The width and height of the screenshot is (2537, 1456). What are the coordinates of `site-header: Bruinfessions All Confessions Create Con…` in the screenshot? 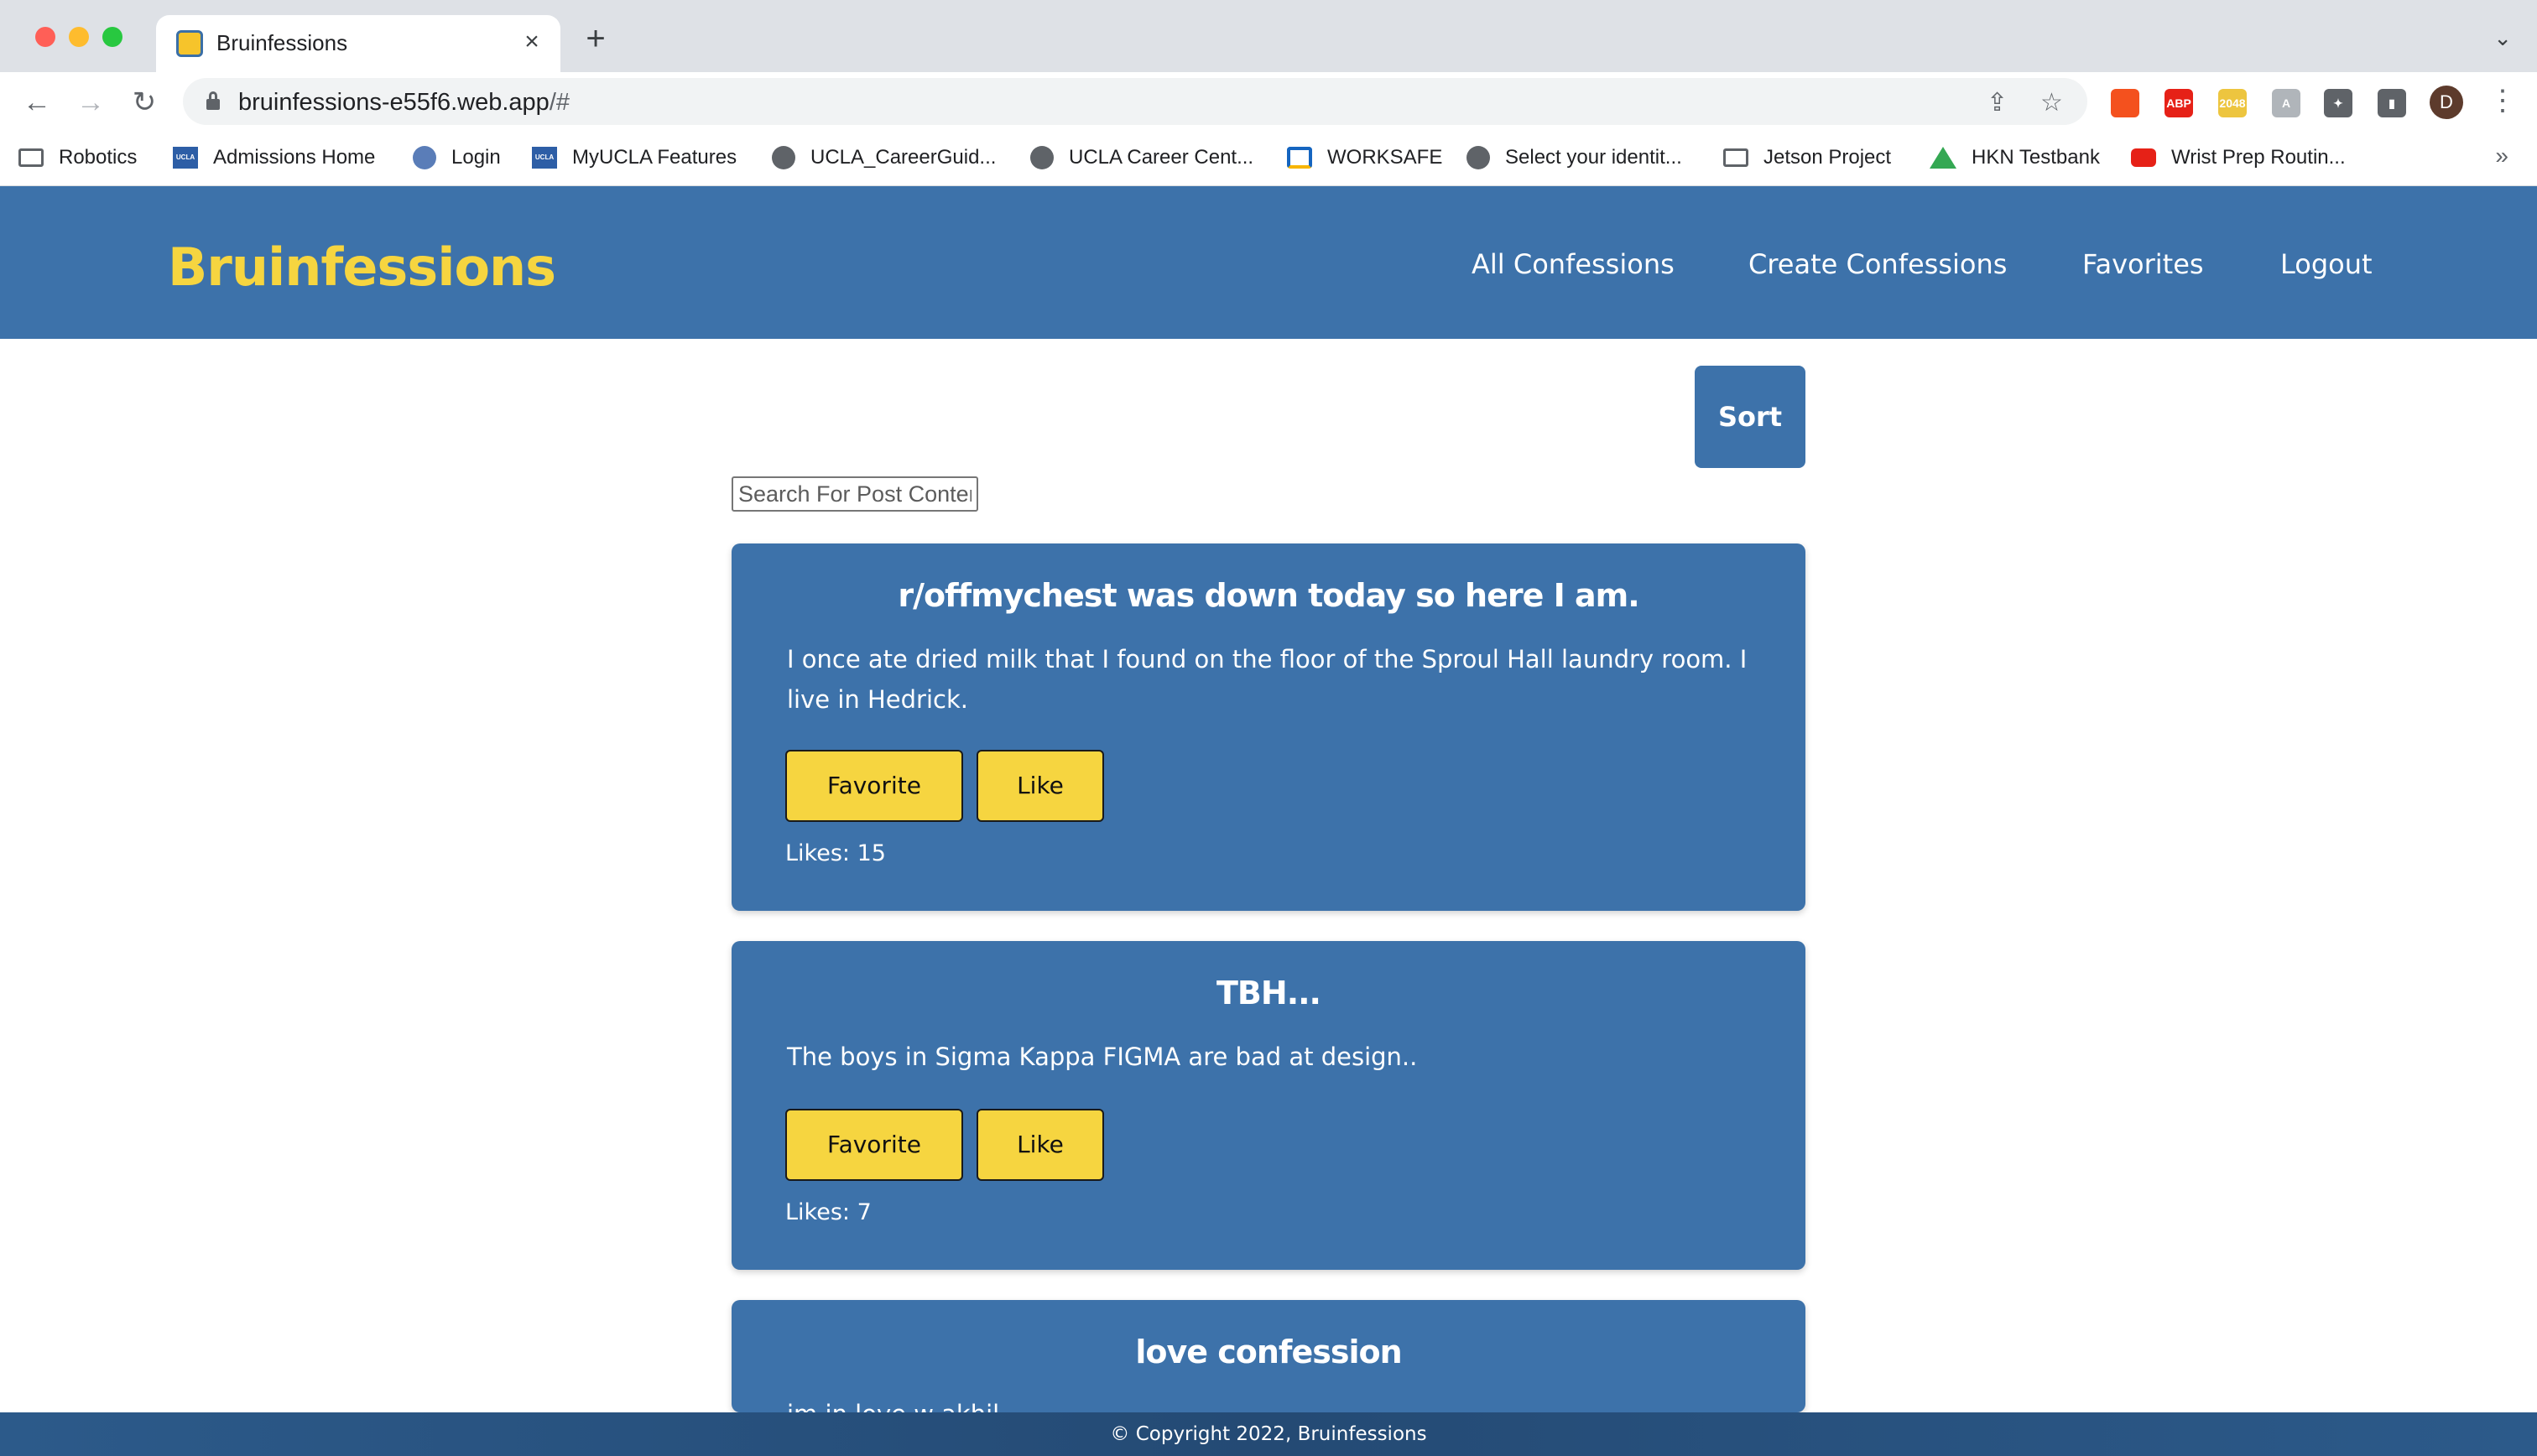 It's located at (1268, 262).